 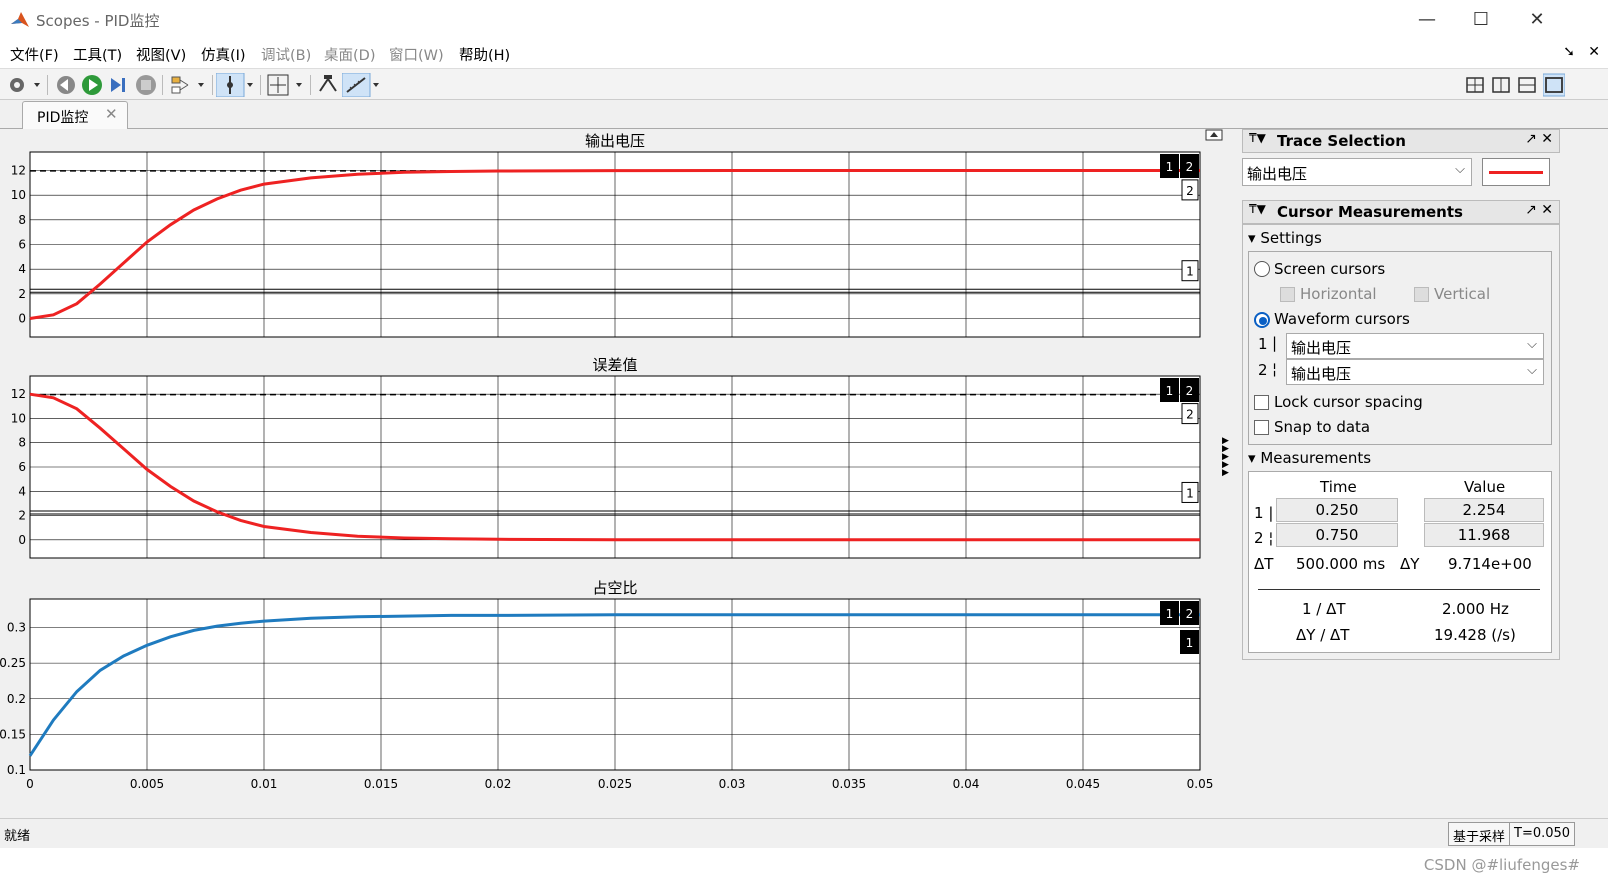 What do you see at coordinates (804, 84) in the screenshot?
I see `toolbar` at bounding box center [804, 84].